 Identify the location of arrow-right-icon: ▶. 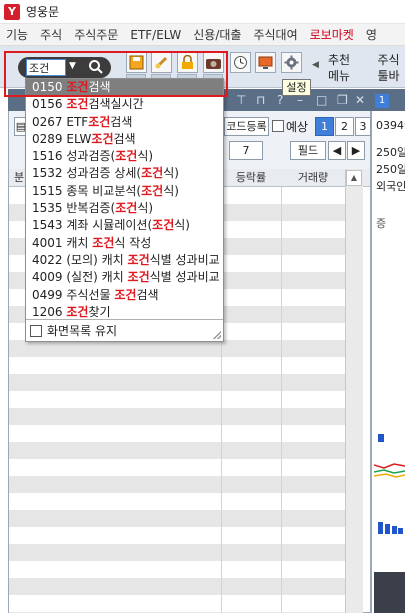
(356, 150).